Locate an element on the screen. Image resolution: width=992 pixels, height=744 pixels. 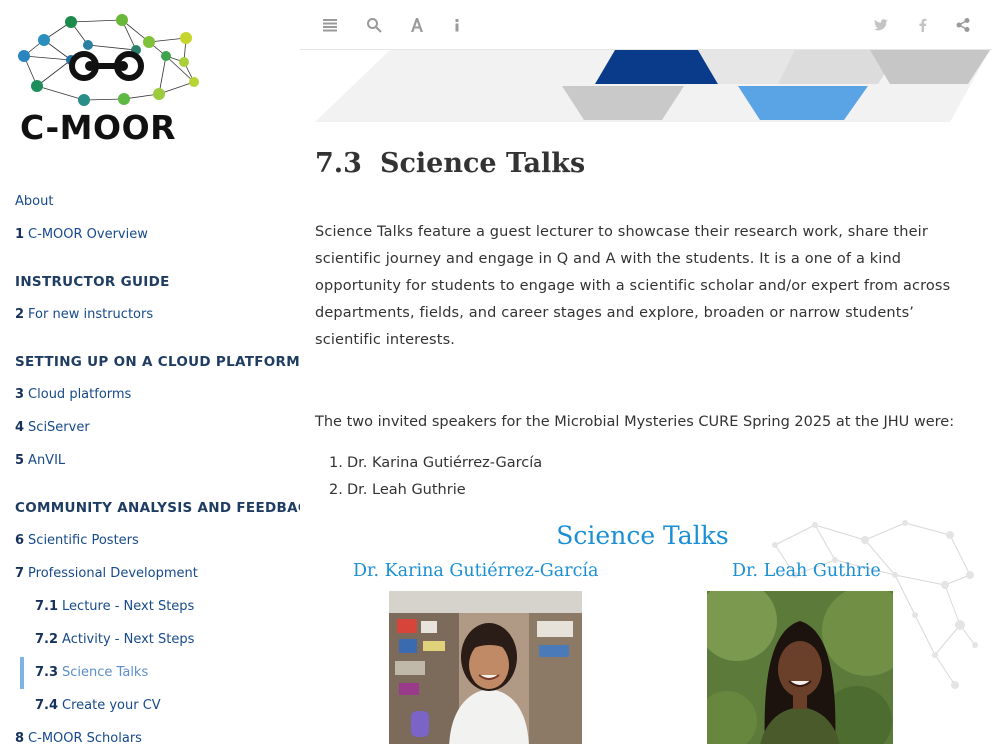
nav-item-lecture-next-steps: 7.1 Lecture - Next Steps is located at coordinates (114, 606).